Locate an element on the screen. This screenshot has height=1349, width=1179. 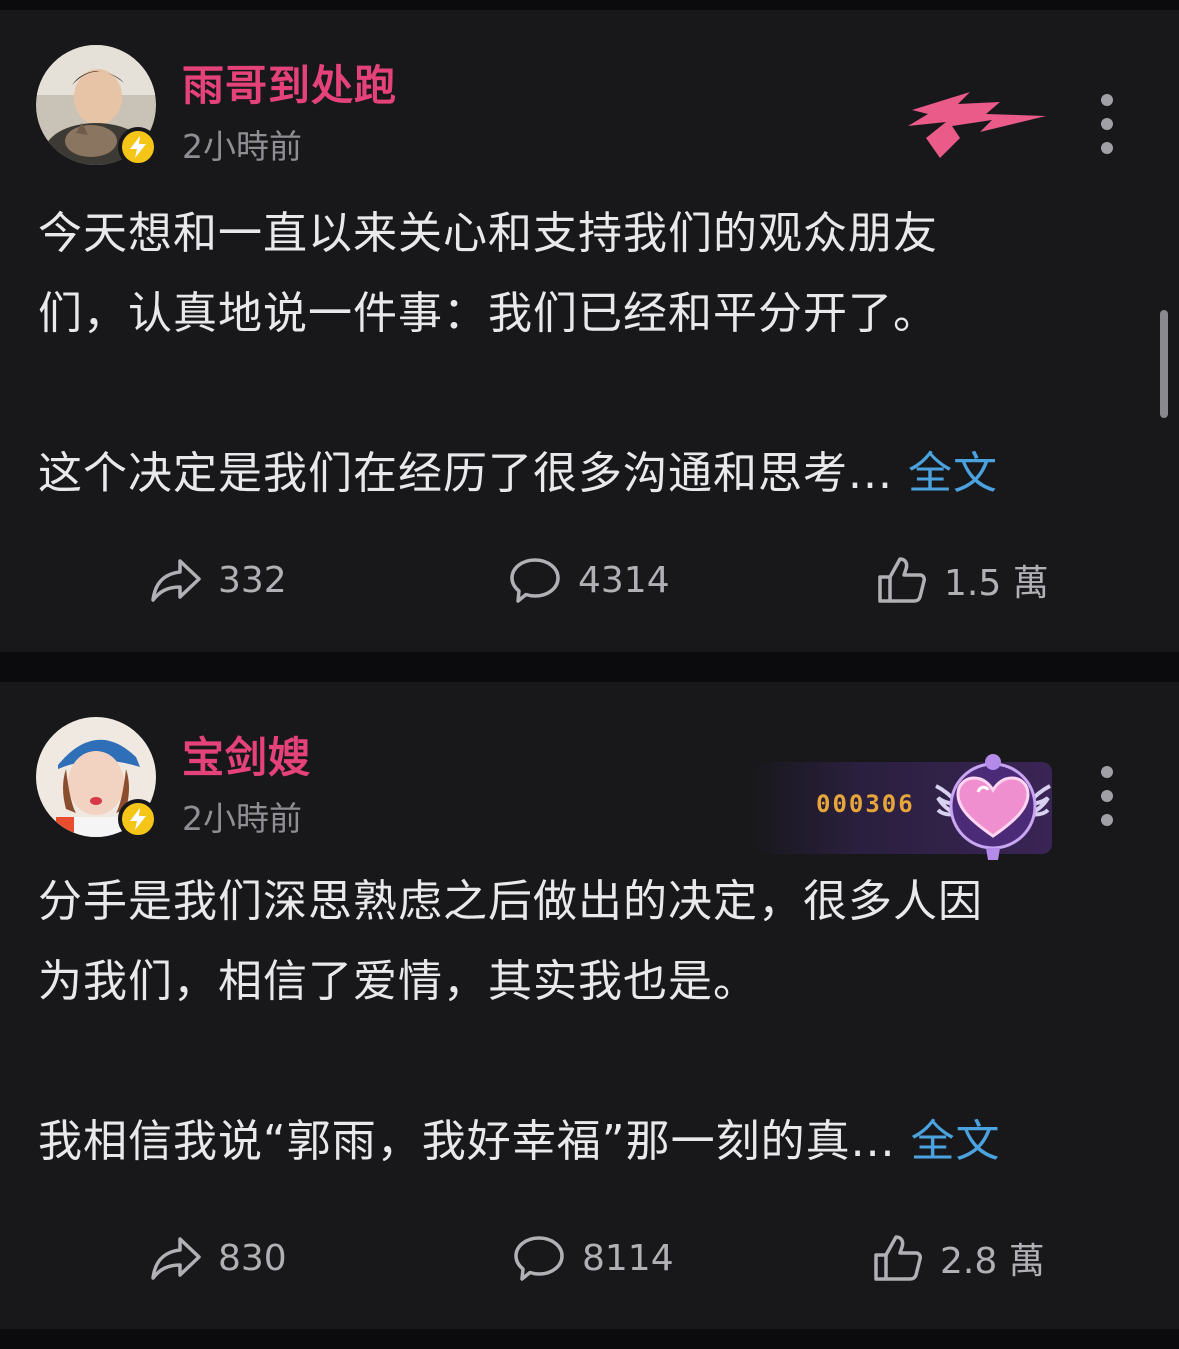
fan-badge: 000306 is located at coordinates (902, 807).